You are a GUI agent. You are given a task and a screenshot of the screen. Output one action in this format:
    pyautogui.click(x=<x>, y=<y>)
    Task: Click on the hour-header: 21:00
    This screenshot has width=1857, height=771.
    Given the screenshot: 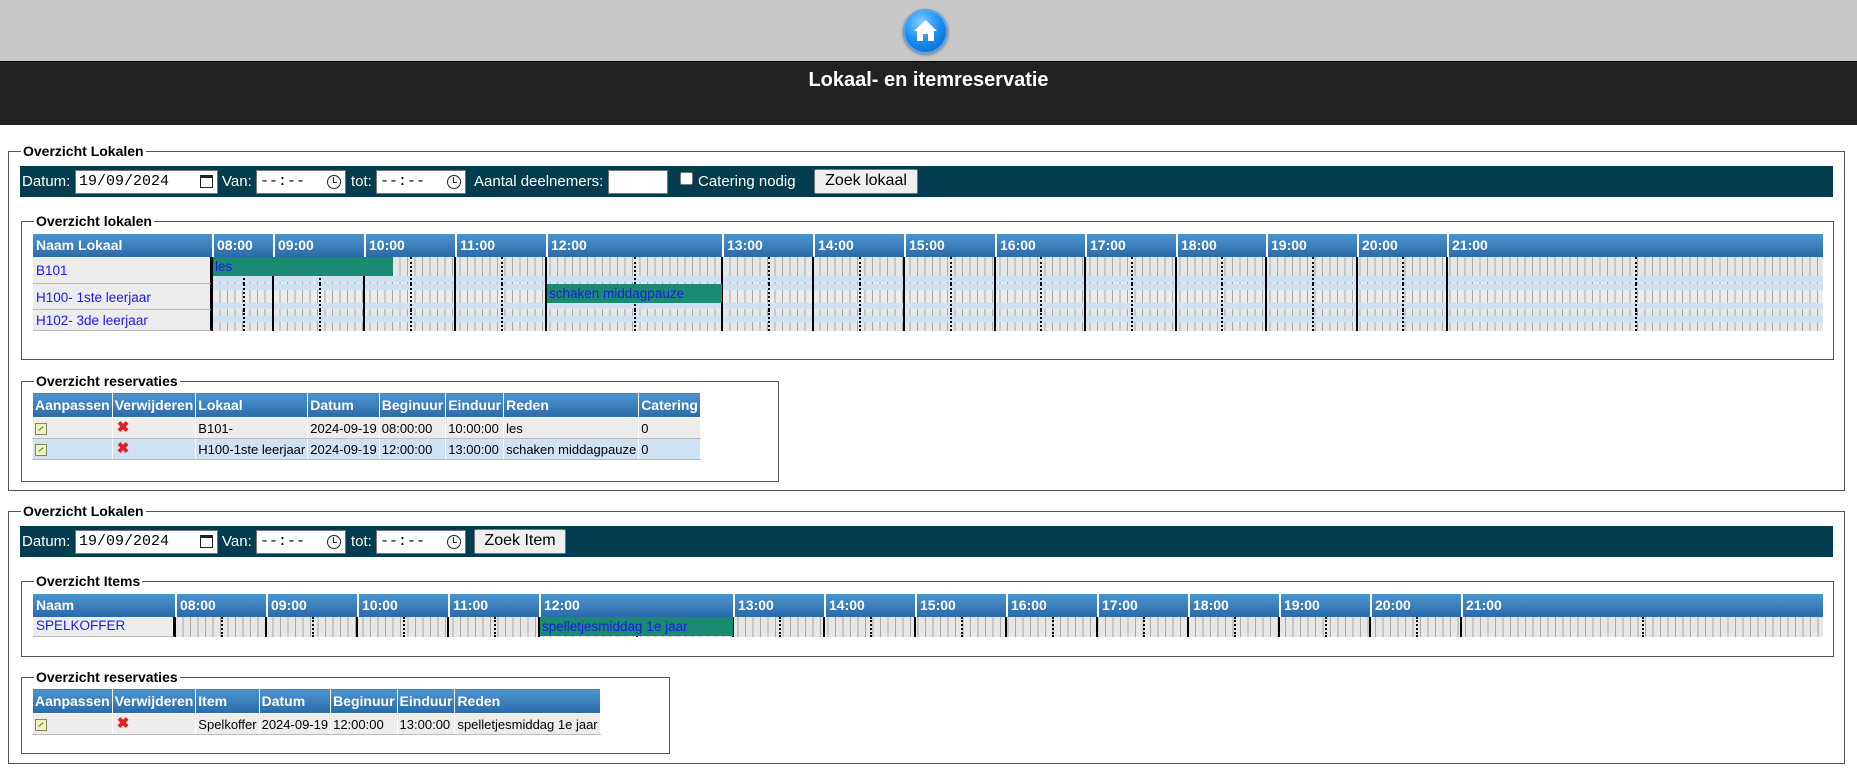 What is the action you would take?
    pyautogui.click(x=1635, y=245)
    